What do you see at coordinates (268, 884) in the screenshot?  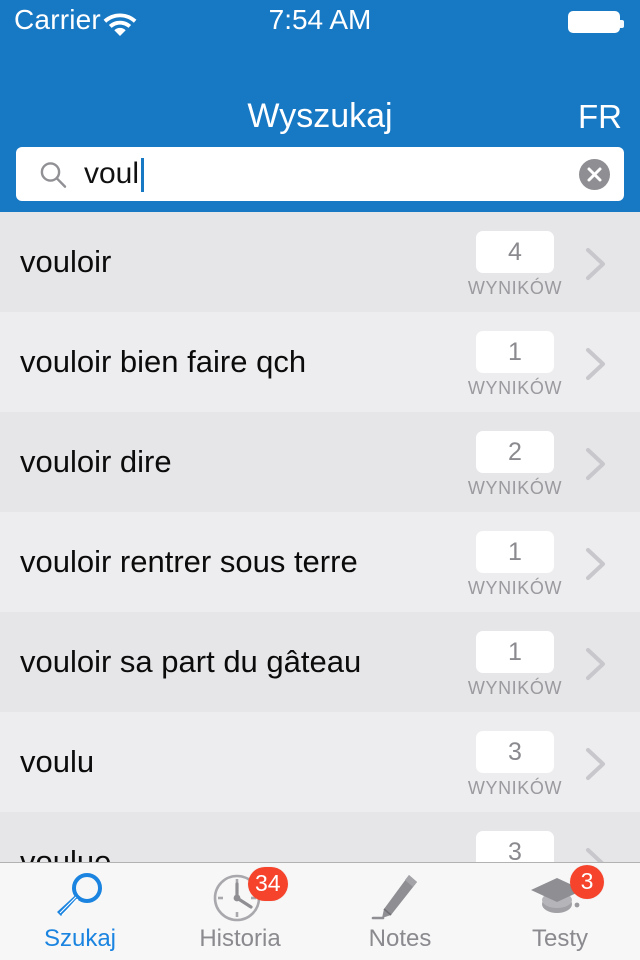 I see `badge-historia: 34` at bounding box center [268, 884].